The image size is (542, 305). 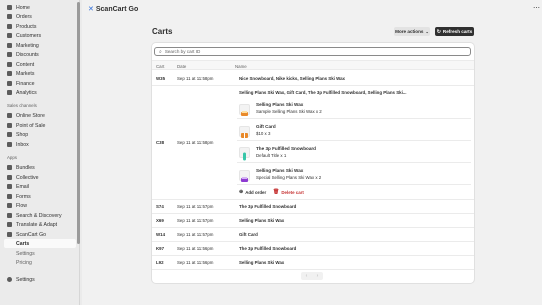 What do you see at coordinates (40, 279) in the screenshot?
I see `sidebar-item-settings: Settings` at bounding box center [40, 279].